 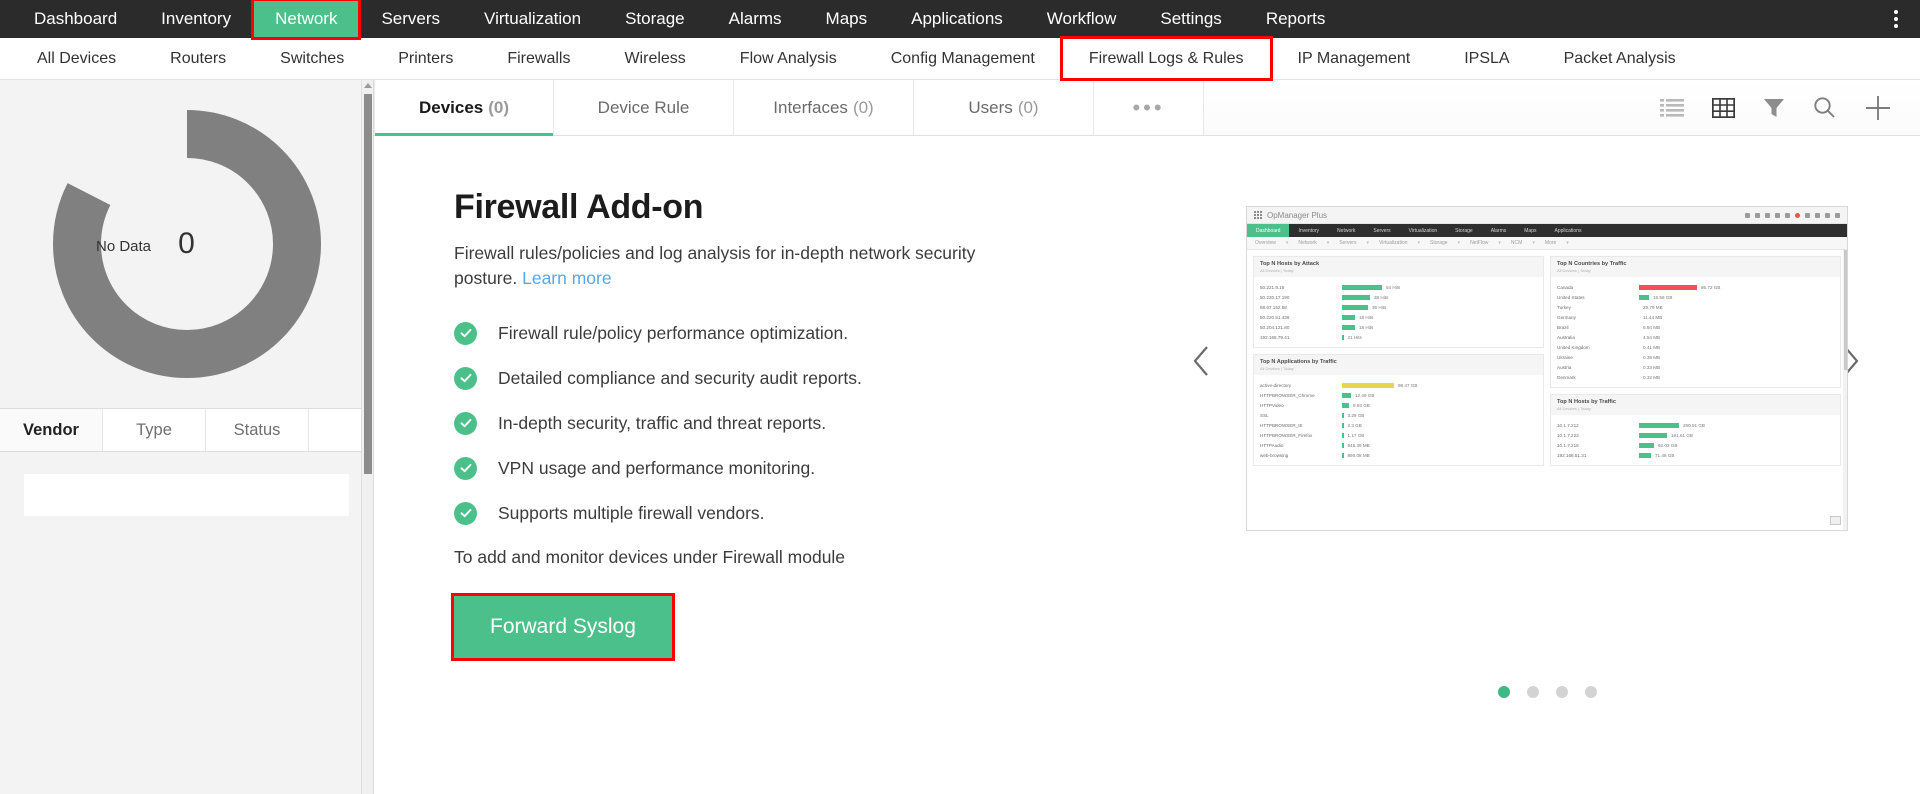 What do you see at coordinates (76, 58) in the screenshot?
I see `subnav-item-all-devices: All Devices` at bounding box center [76, 58].